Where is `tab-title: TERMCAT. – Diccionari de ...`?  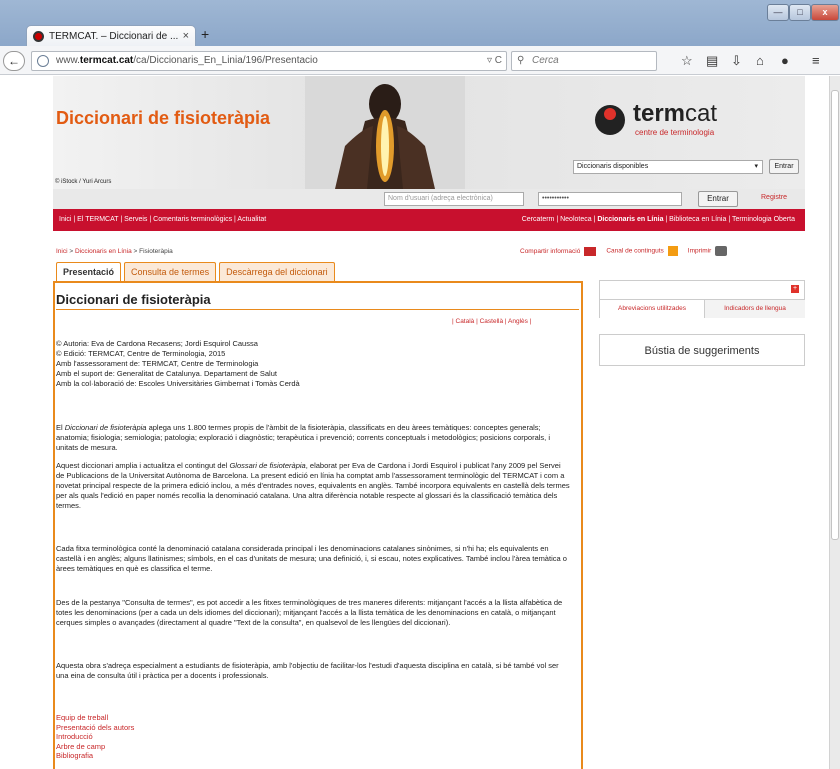 tab-title: TERMCAT. – Diccionari de ... is located at coordinates (114, 36).